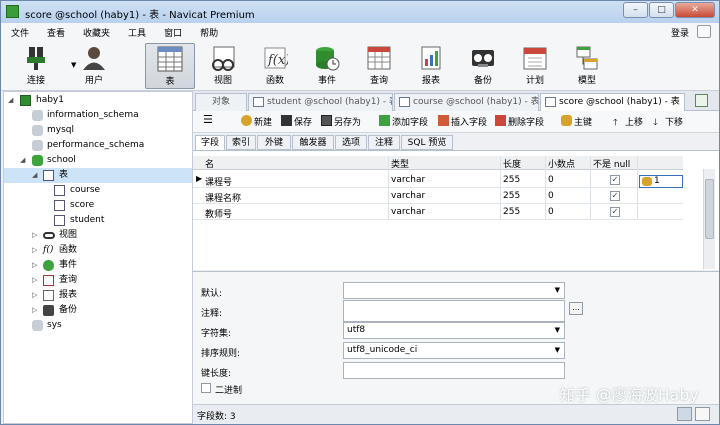 Image resolution: width=720 pixels, height=425 pixels. I want to click on save-as-button: 另存为, so click(341, 121).